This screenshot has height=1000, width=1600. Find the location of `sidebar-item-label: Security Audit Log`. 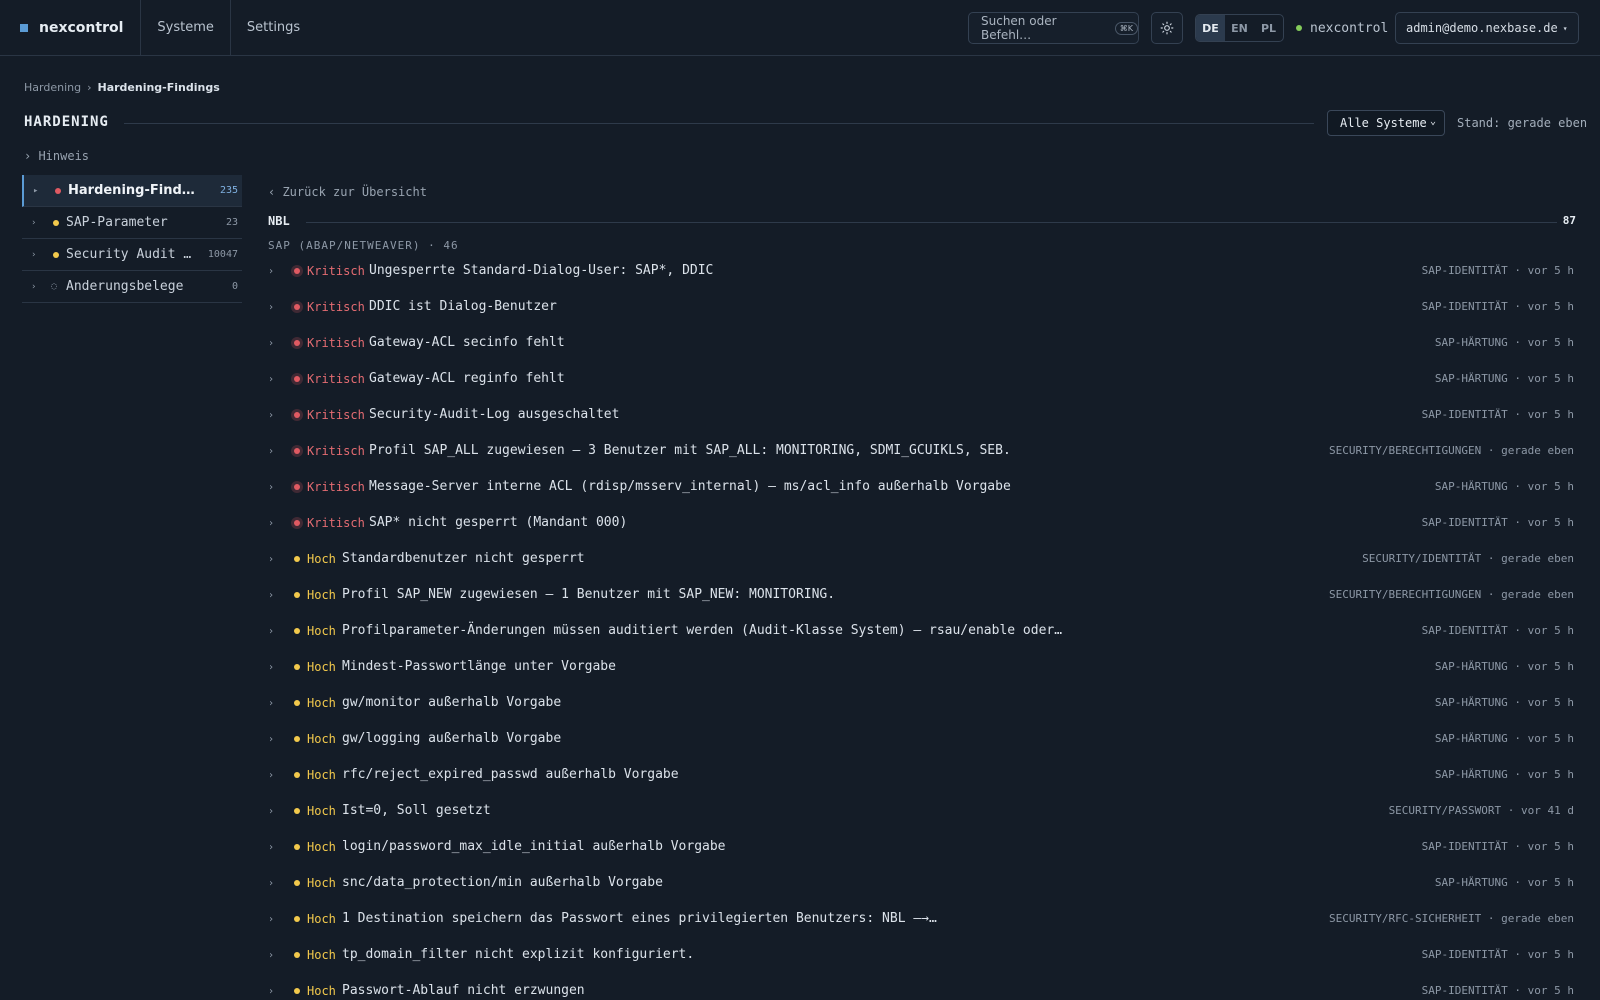

sidebar-item-label: Security Audit Log is located at coordinates (130, 254).